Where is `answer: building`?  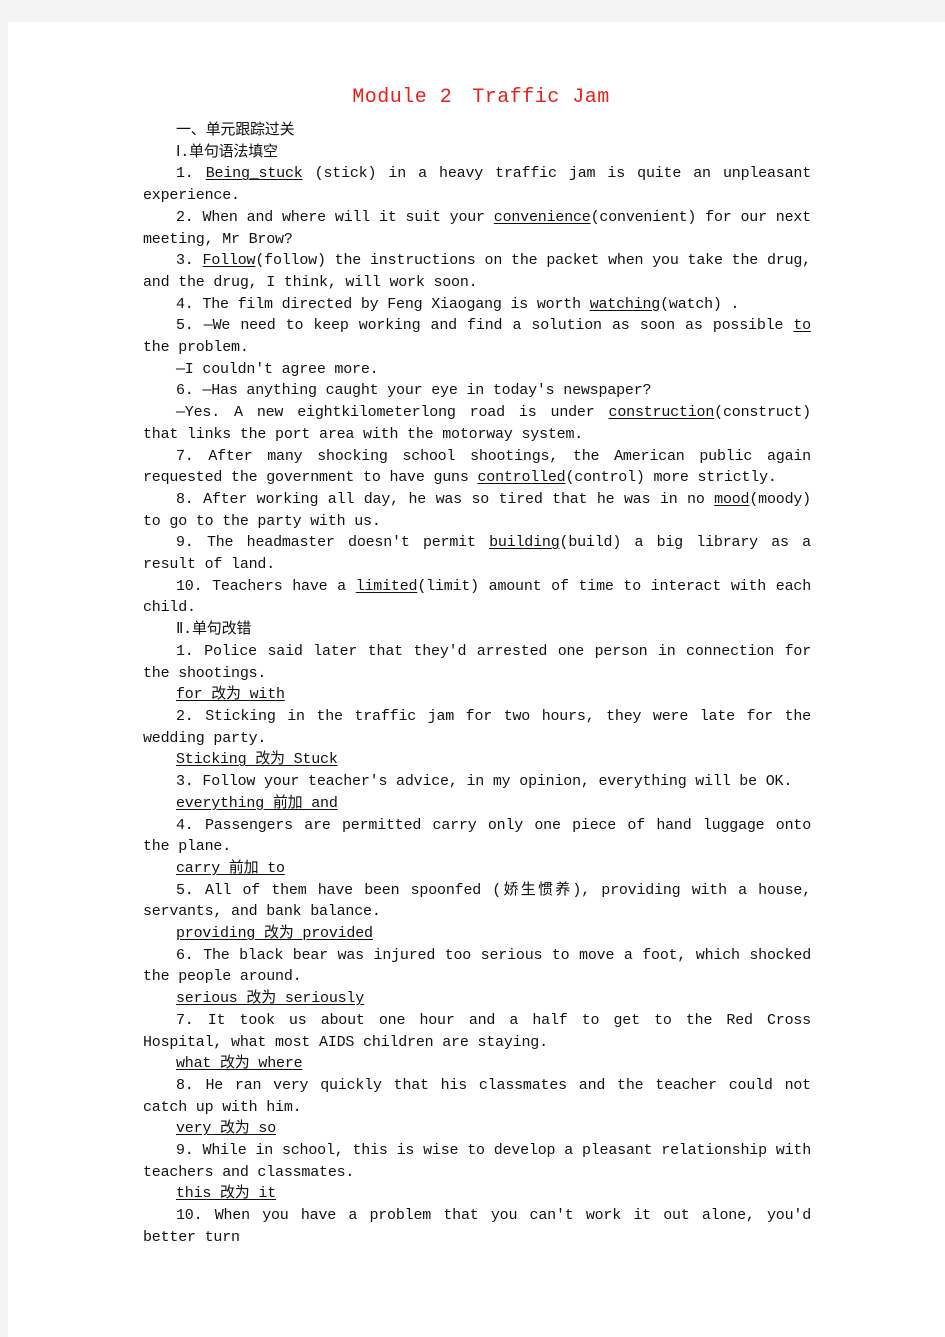
answer: building is located at coordinates (524, 543).